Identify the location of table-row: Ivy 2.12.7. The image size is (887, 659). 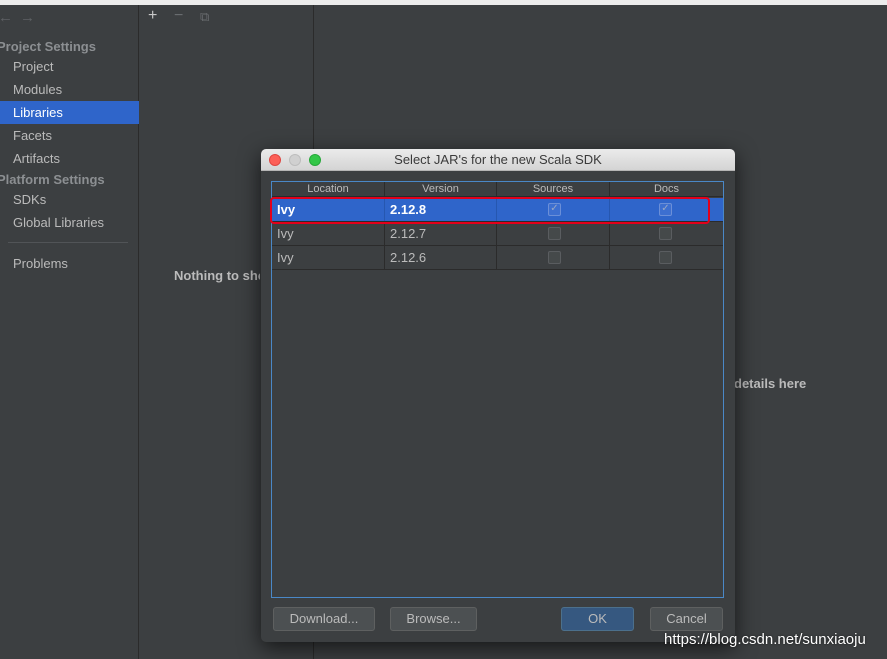
(497, 234).